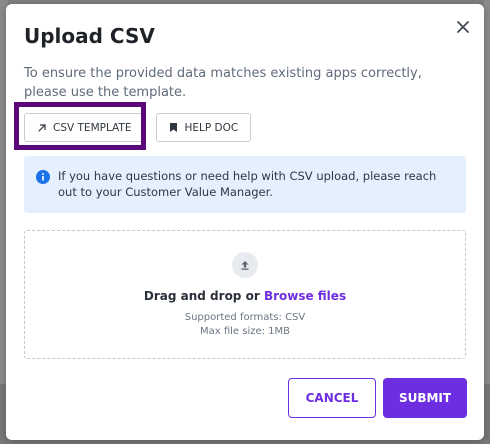 Image resolution: width=490 pixels, height=444 pixels. I want to click on cancel-button: CANCEL, so click(332, 398).